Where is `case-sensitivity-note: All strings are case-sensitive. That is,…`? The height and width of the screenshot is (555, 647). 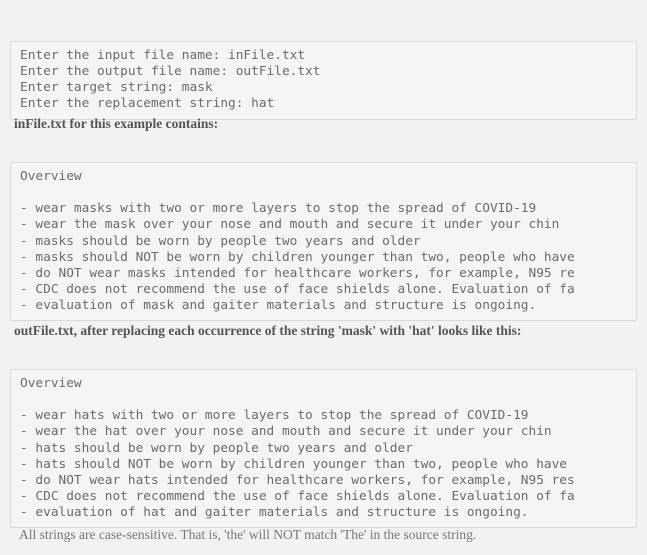
case-sensitivity-note: All strings are case-sensitive. That is,… is located at coordinates (248, 534).